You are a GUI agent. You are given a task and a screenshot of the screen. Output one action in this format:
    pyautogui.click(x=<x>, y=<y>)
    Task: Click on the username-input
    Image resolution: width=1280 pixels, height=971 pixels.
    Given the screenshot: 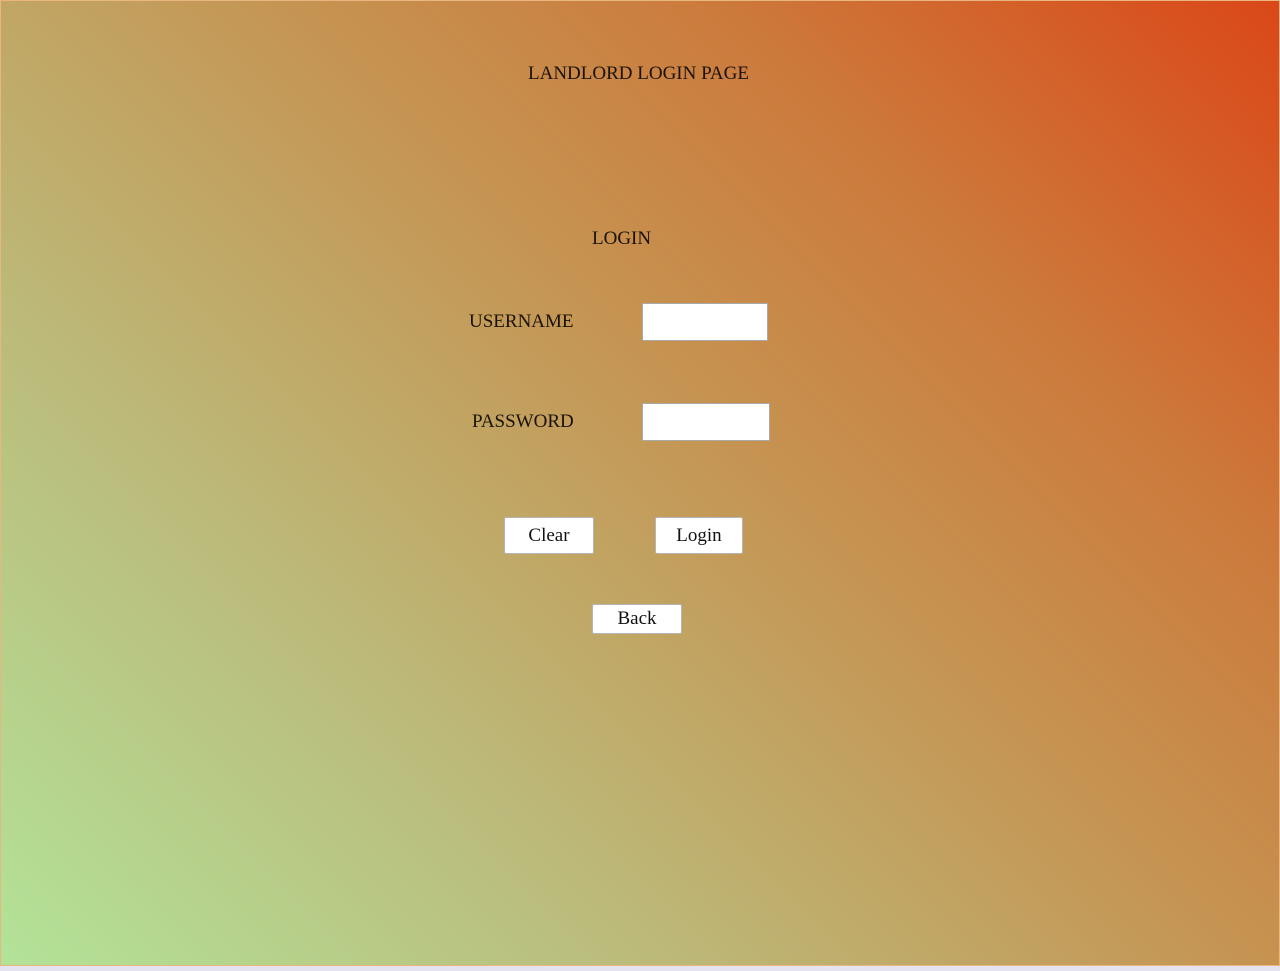 What is the action you would take?
    pyautogui.click(x=705, y=322)
    